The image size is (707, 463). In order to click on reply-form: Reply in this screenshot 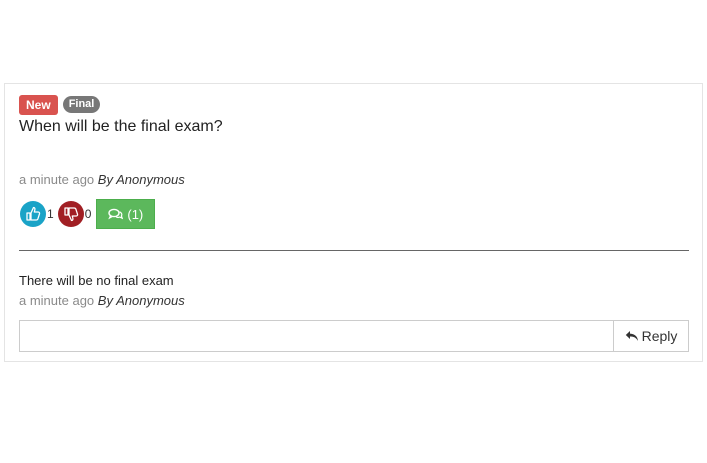, I will do `click(354, 336)`.